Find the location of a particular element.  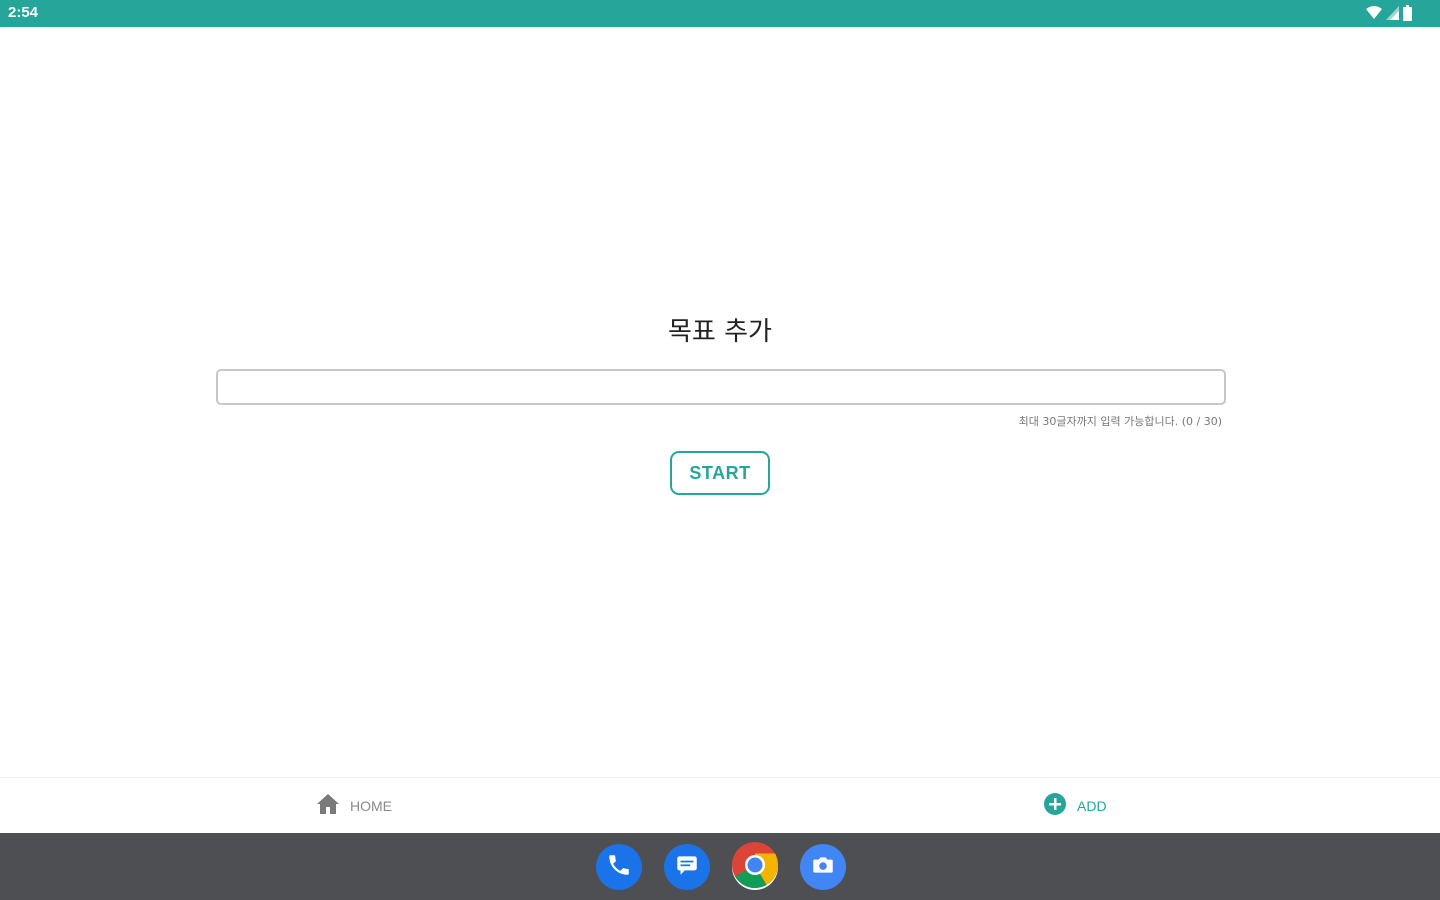

nav-add-label: ADD is located at coordinates (1092, 806).